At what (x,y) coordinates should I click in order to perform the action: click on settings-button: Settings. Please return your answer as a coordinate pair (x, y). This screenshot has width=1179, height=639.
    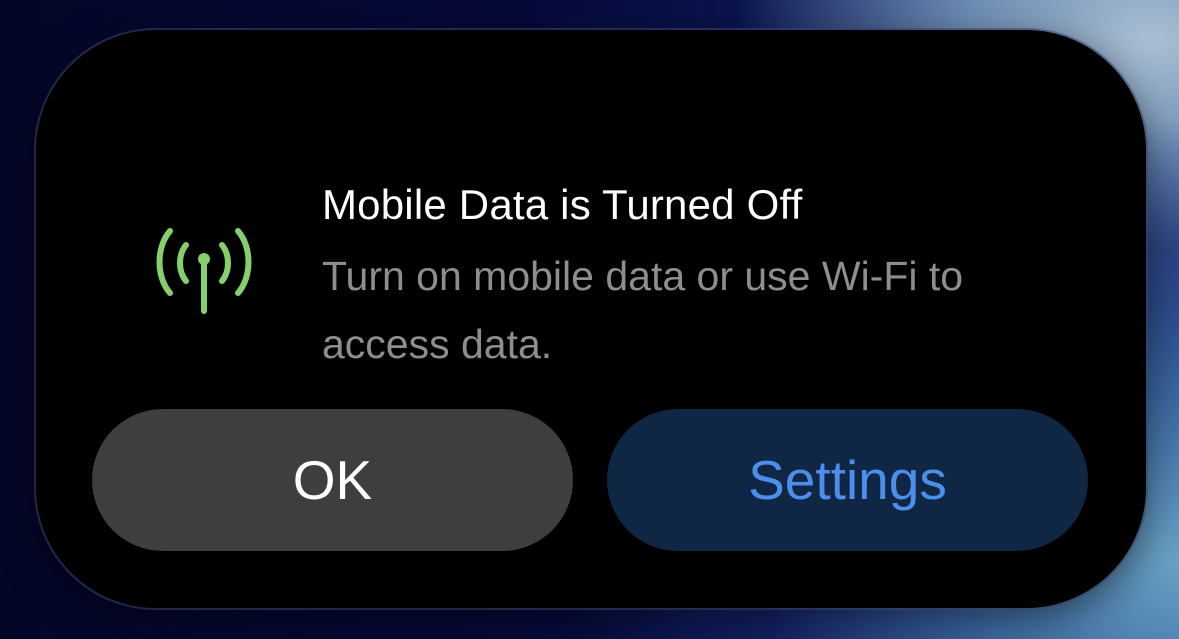
    Looking at the image, I should click on (847, 480).